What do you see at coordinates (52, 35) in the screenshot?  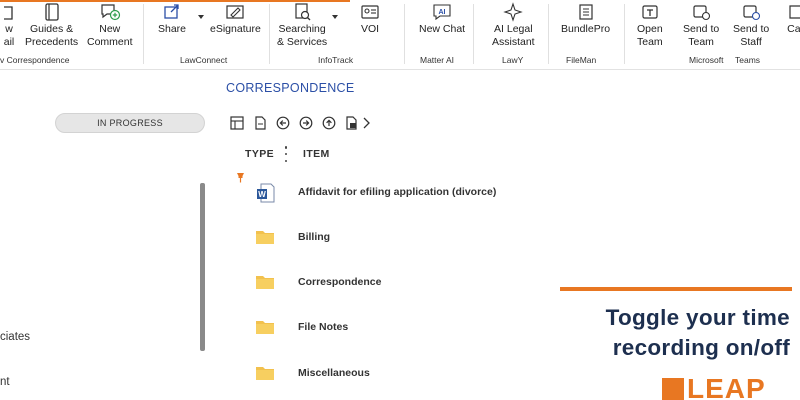 I see `guides-precedents-label: Guides & Precedents` at bounding box center [52, 35].